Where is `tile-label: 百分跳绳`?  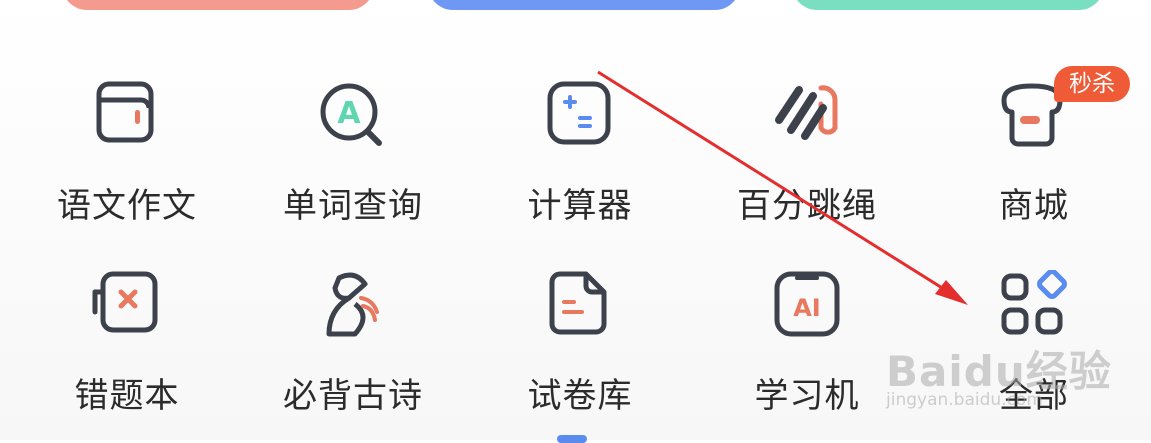
tile-label: 百分跳绳 is located at coordinates (807, 206).